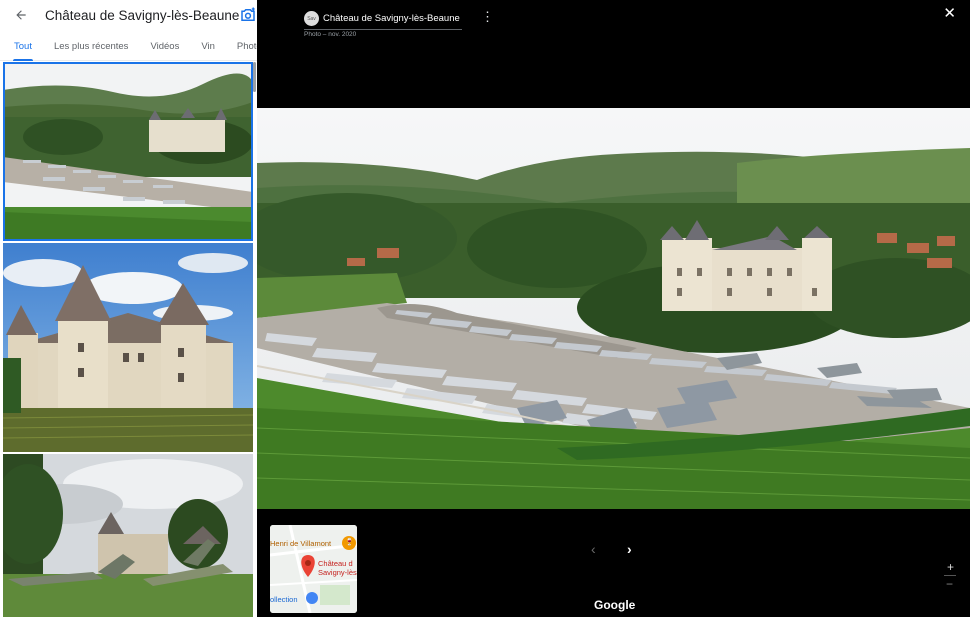  Describe the element at coordinates (254, 77) in the screenshot. I see `panel-scrollbar` at that location.